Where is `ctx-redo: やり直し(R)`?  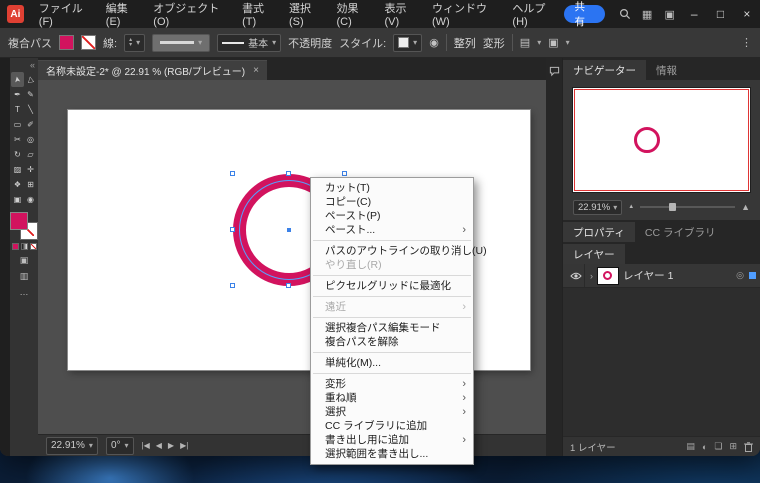
ctx-redo: やり直し(R) is located at coordinates (392, 265).